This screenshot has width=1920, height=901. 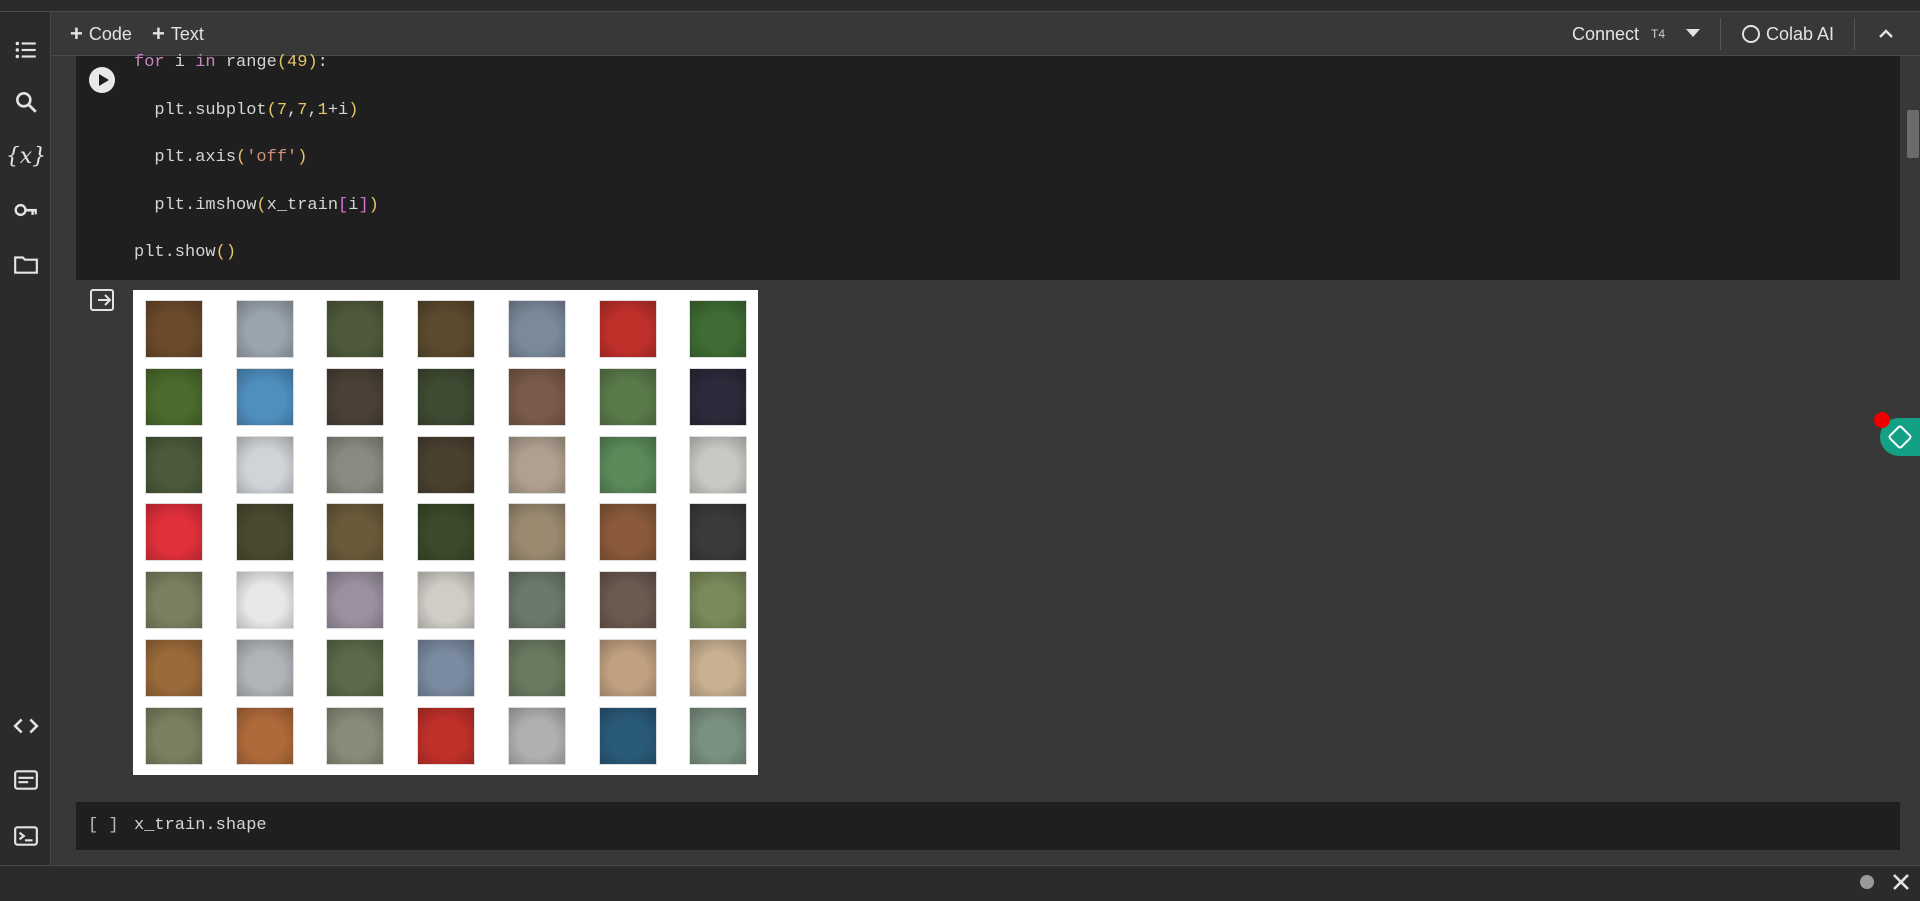 I want to click on scrollbar, so click(x=1912, y=460).